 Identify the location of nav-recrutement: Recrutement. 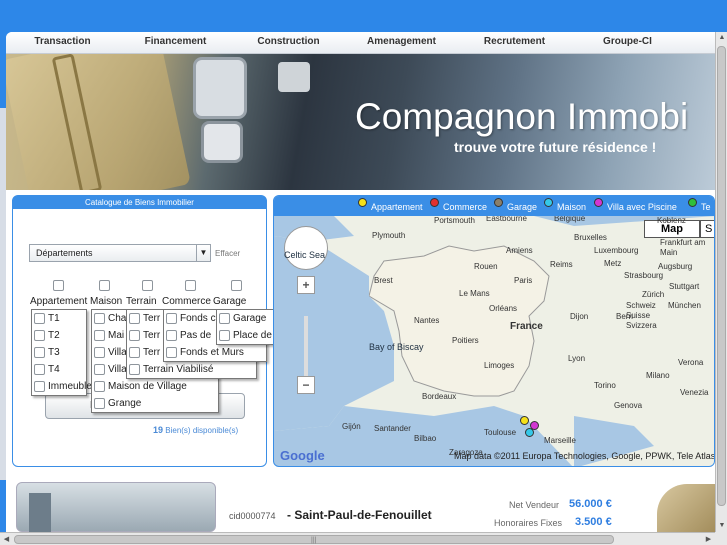
(514, 42).